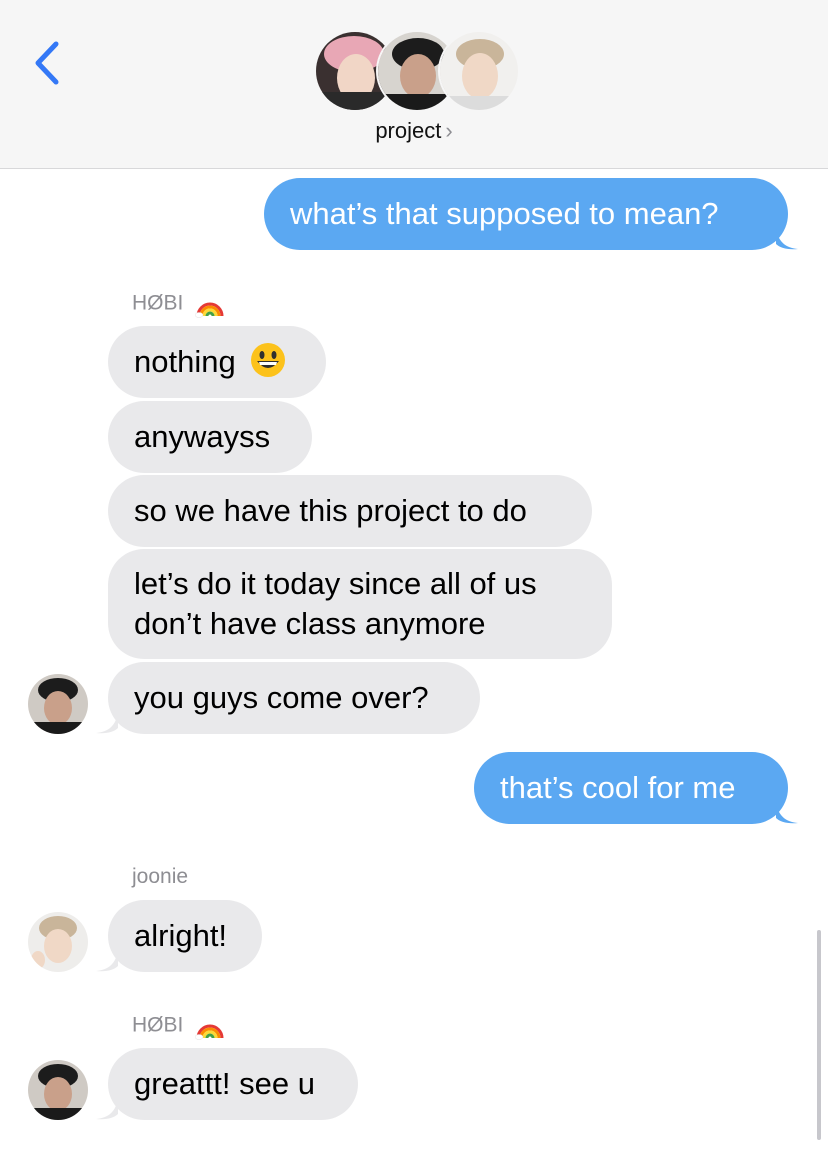 The width and height of the screenshot is (828, 1153). I want to click on sender-name: joonie, so click(160, 877).